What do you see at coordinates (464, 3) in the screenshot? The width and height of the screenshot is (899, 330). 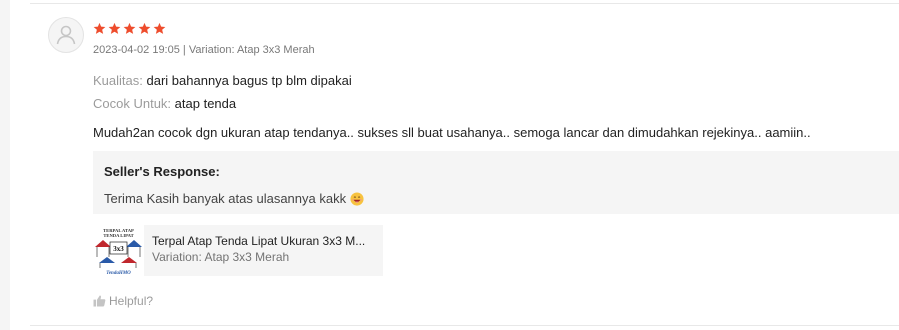 I see `top-divider` at bounding box center [464, 3].